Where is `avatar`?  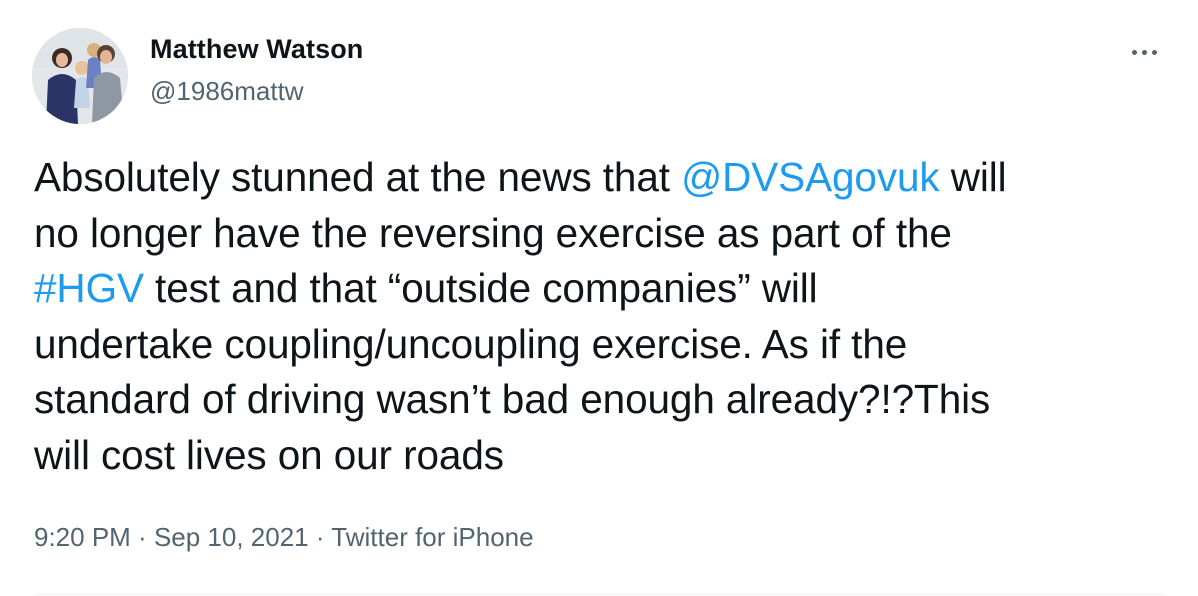 avatar is located at coordinates (80, 76).